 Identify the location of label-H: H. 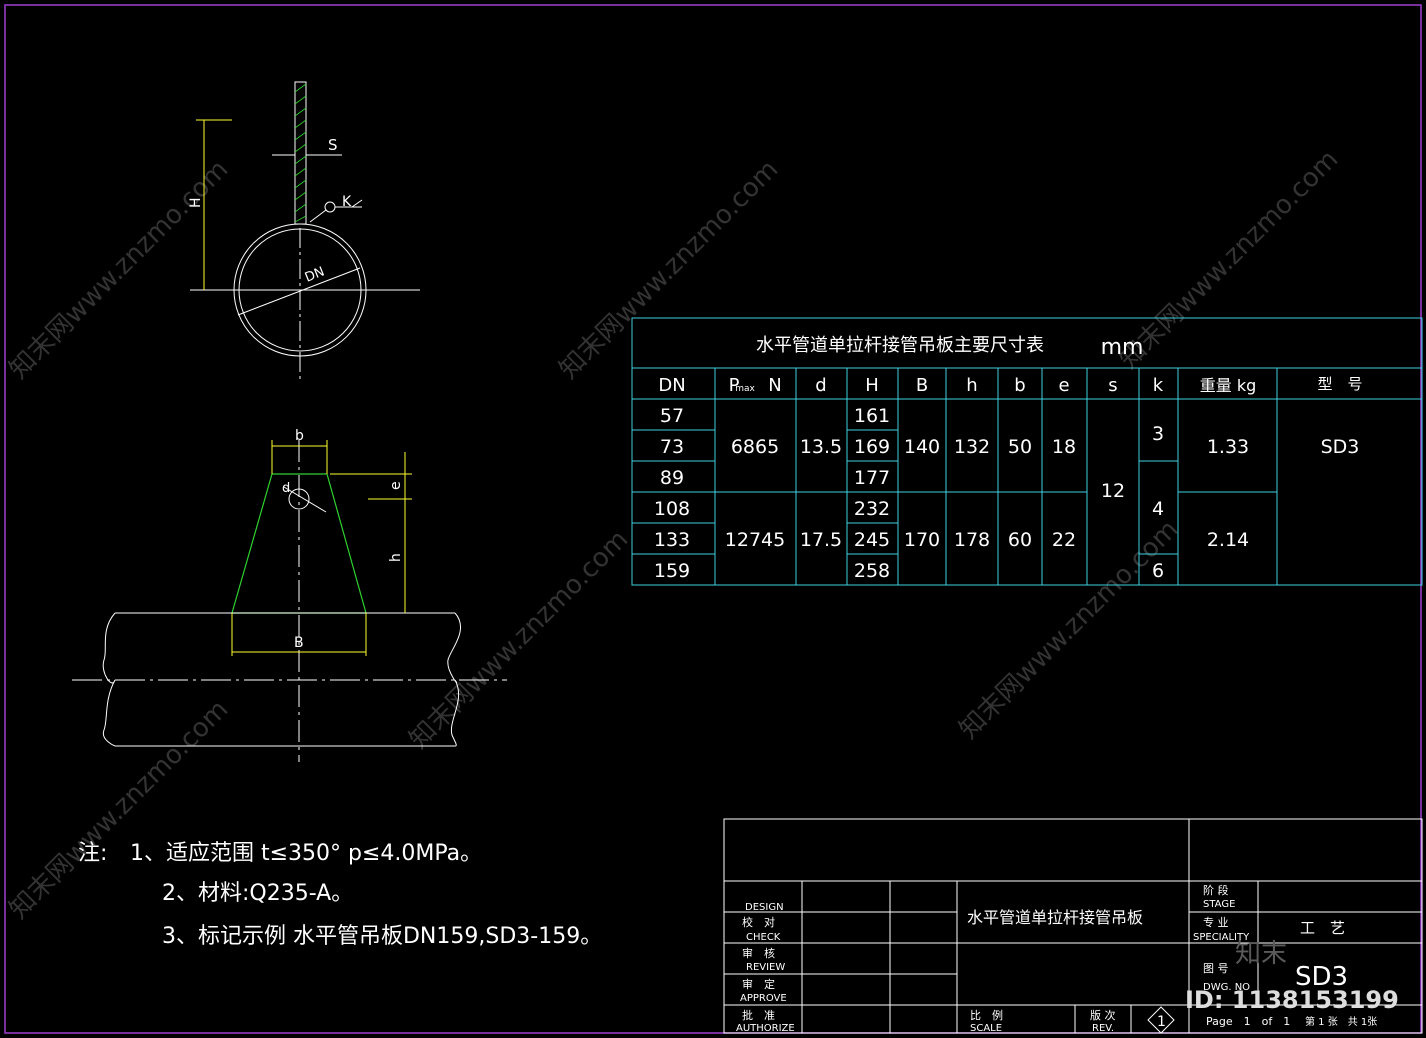
(196, 202).